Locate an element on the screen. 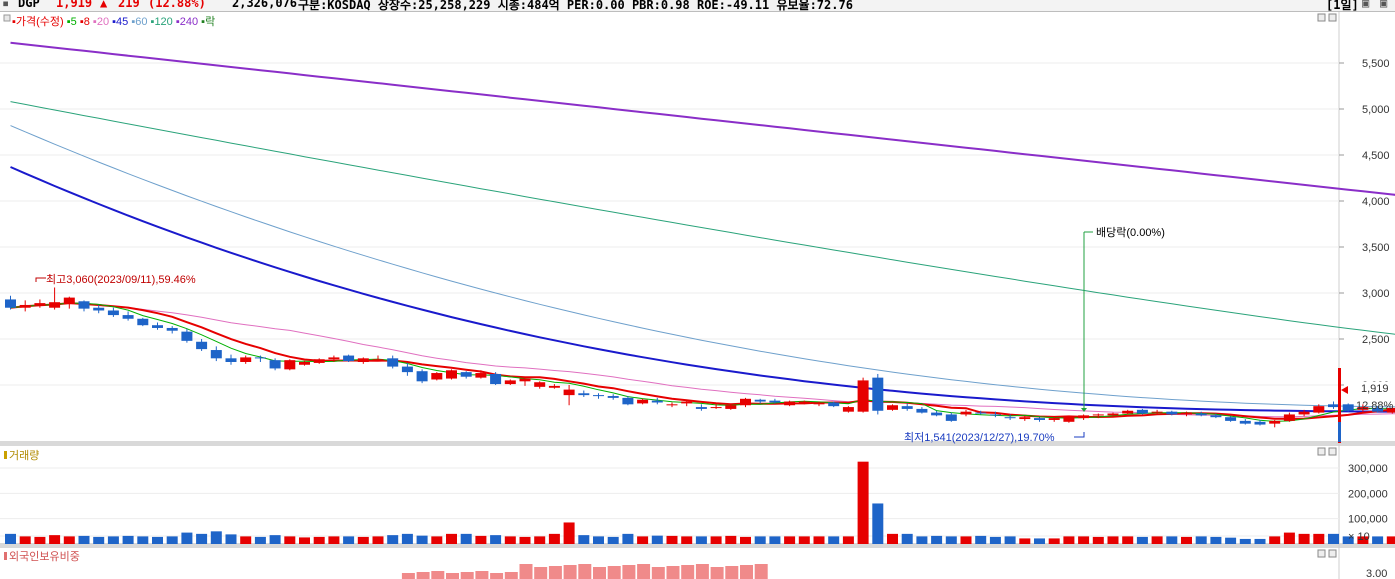  svg-text: 배당락(0.00%) is located at coordinates (1130, 232).